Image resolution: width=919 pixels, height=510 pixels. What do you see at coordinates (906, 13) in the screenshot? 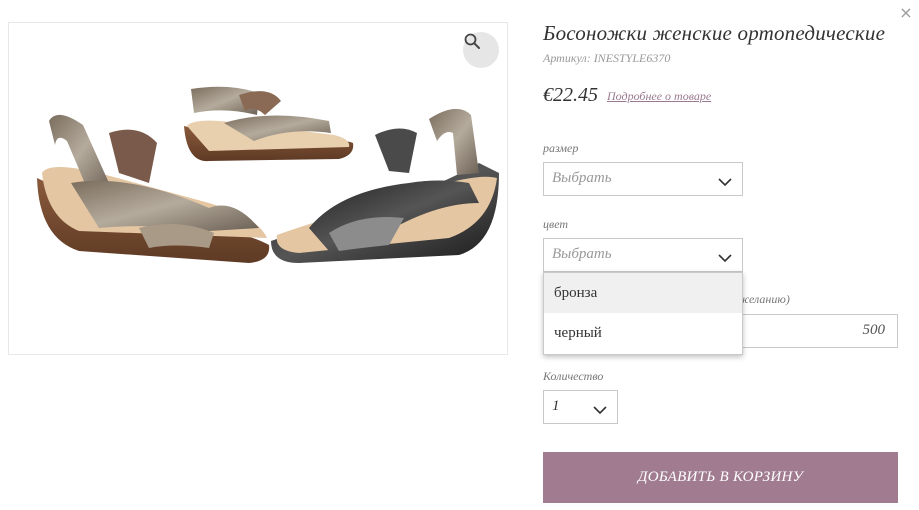
I see `close-button: ×` at bounding box center [906, 13].